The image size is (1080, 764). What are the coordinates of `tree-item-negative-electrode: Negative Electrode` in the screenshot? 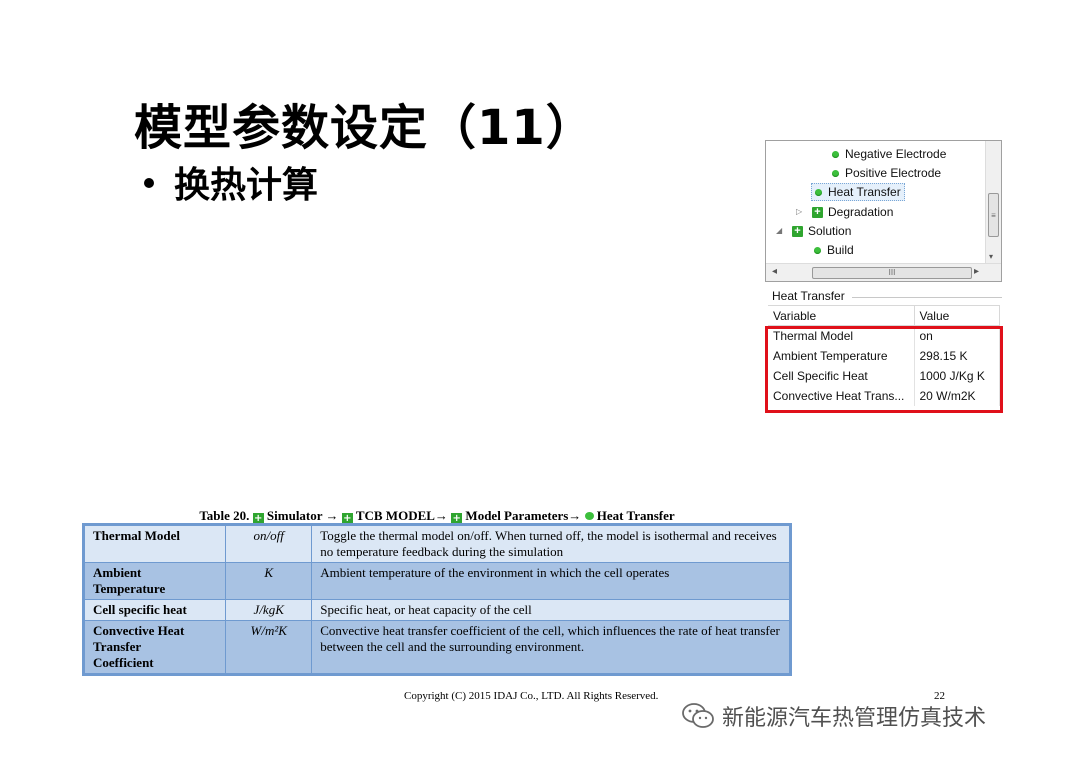 It's located at (889, 154).